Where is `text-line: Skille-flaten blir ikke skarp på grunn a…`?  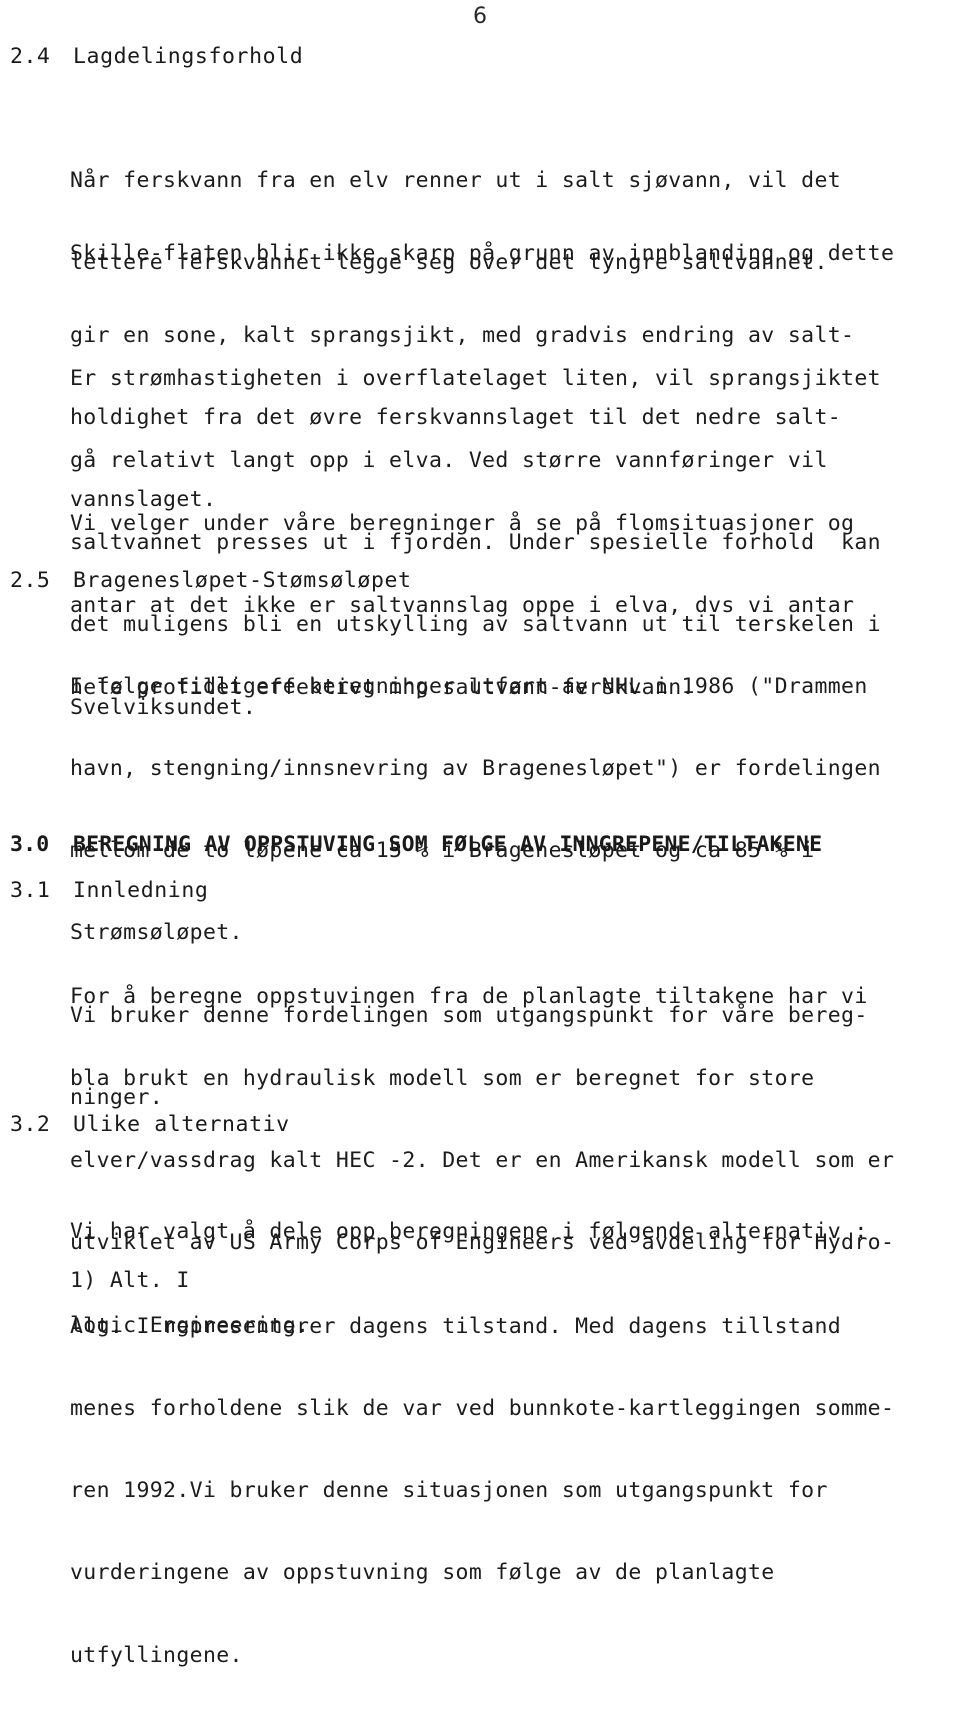 text-line: Skille-flaten blir ikke skarp på grunn a… is located at coordinates (482, 253).